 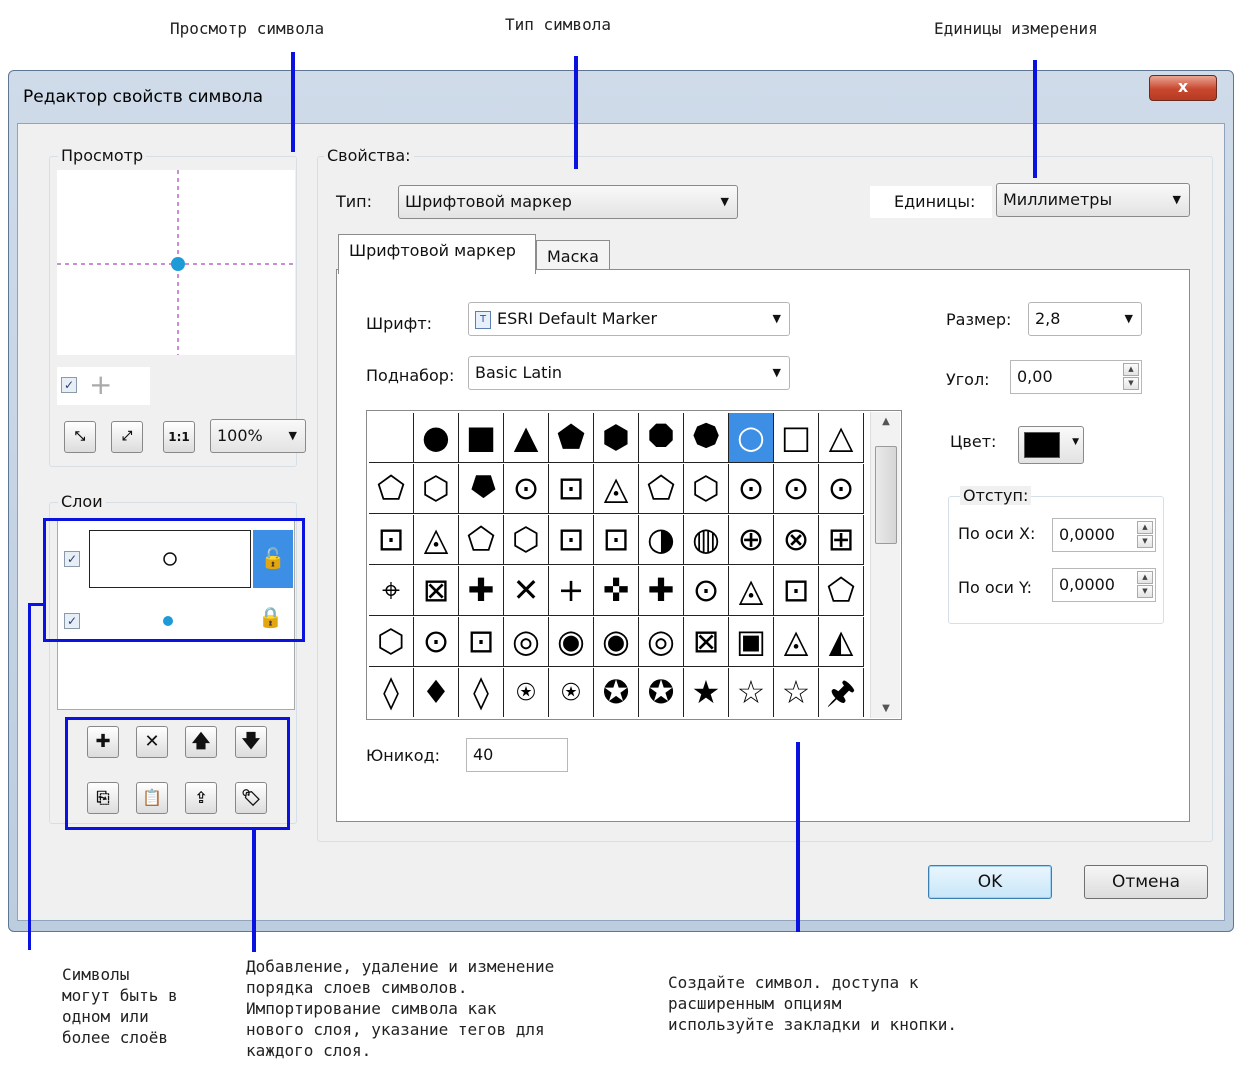 I want to click on glyph-cell: ✕, so click(x=526, y=591).